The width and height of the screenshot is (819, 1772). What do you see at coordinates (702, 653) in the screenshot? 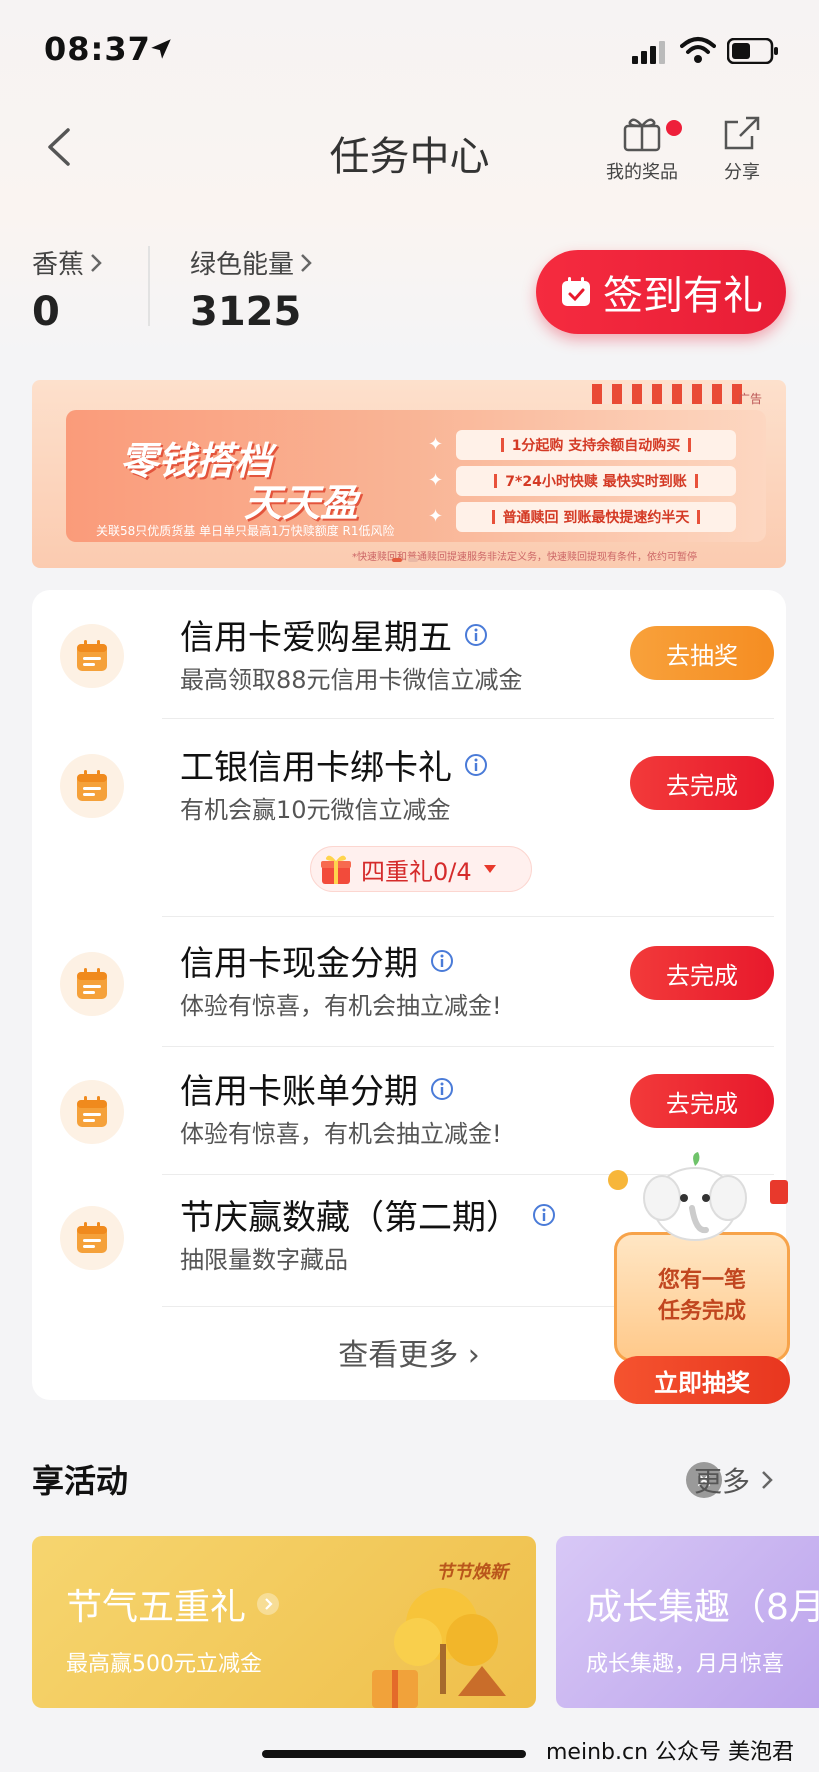
I see `draw-button: 去抽奖` at bounding box center [702, 653].